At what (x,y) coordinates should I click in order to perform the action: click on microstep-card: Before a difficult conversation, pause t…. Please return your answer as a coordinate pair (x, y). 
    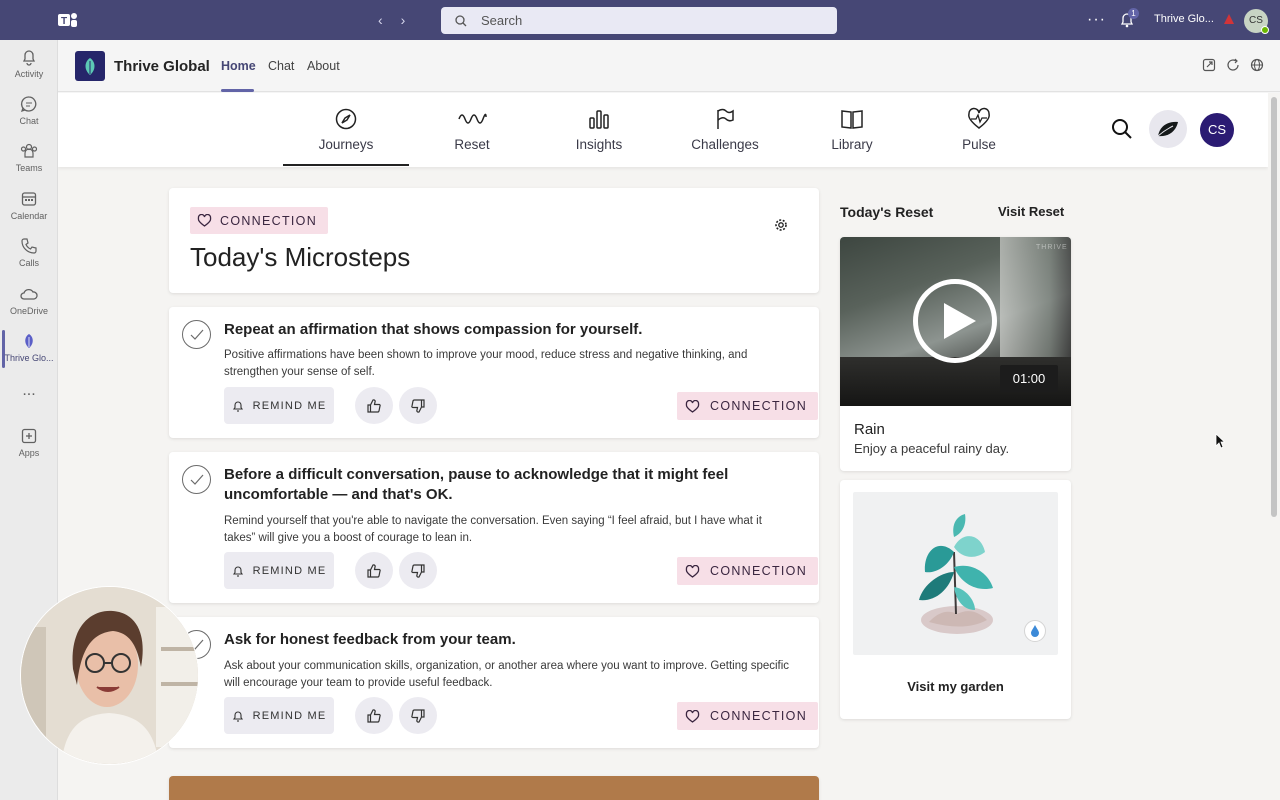
    Looking at the image, I should click on (494, 527).